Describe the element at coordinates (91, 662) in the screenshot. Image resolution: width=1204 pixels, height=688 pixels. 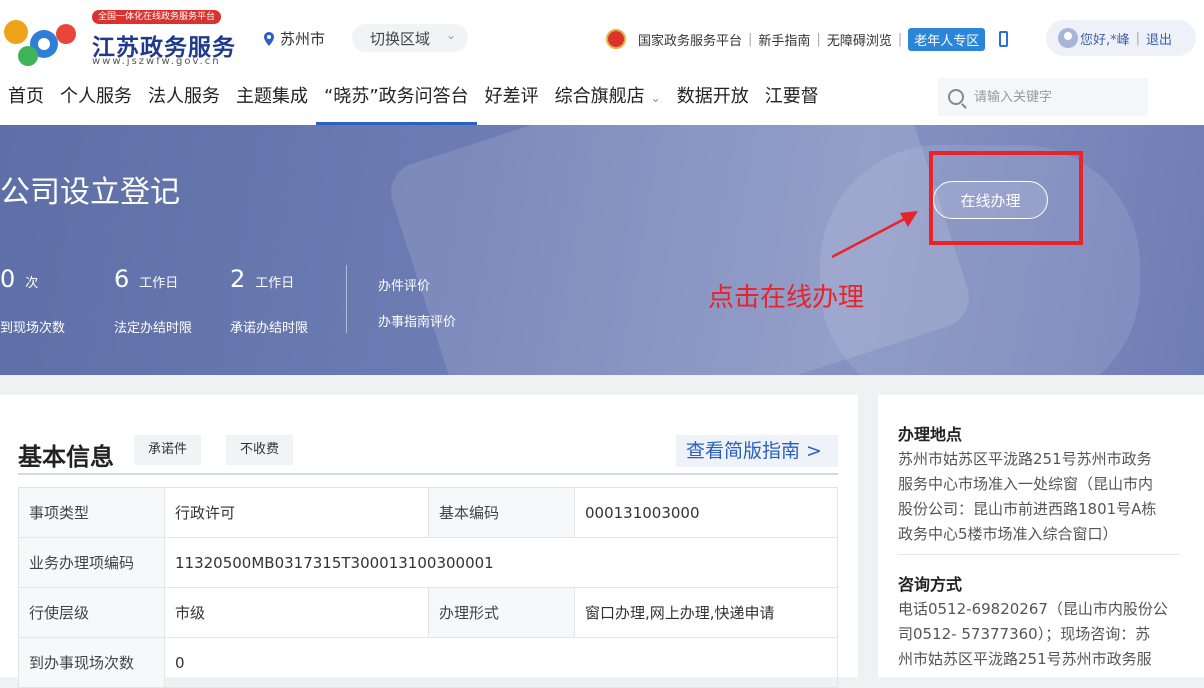
I see `field-key: 到办事现场次数` at that location.